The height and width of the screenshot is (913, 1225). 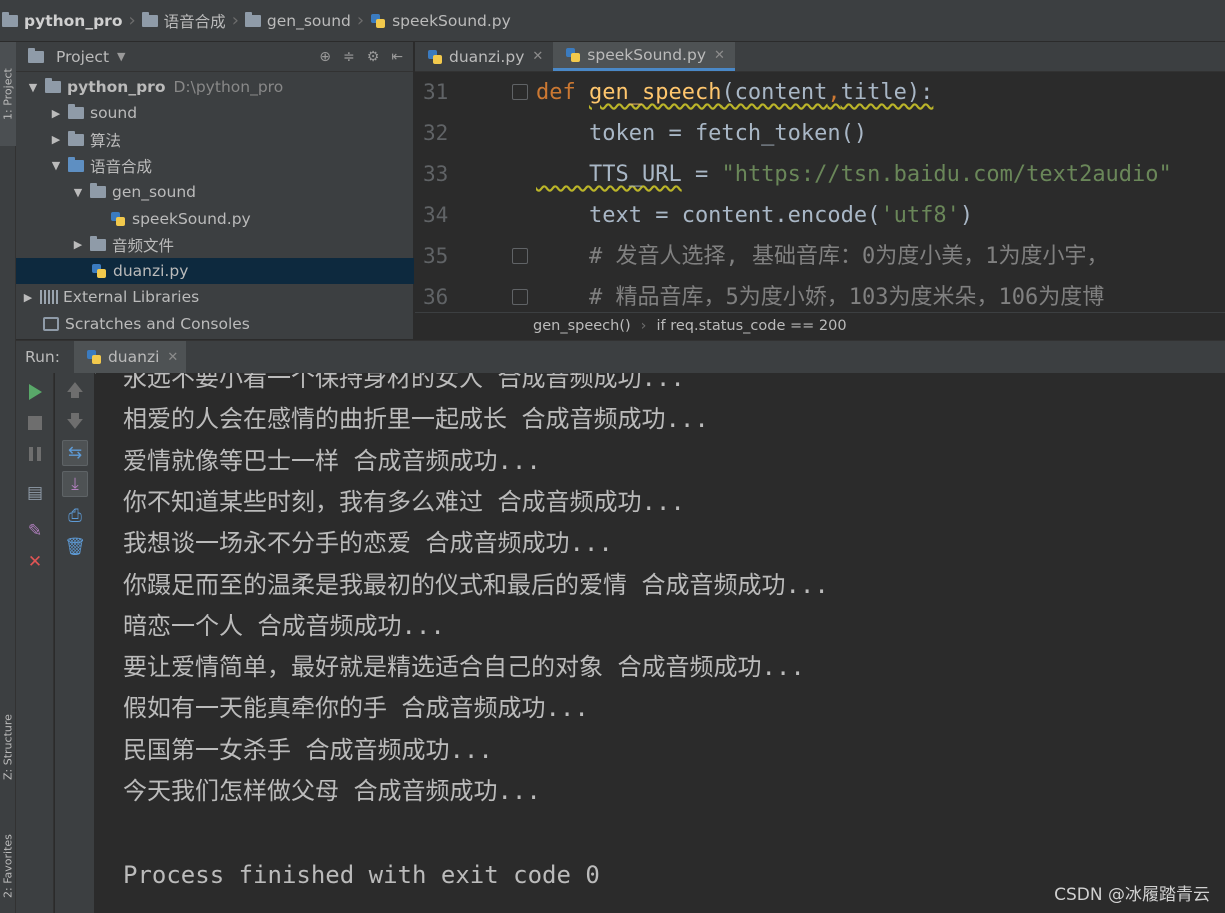 What do you see at coordinates (75, 516) in the screenshot?
I see `print-button: ⎙` at bounding box center [75, 516].